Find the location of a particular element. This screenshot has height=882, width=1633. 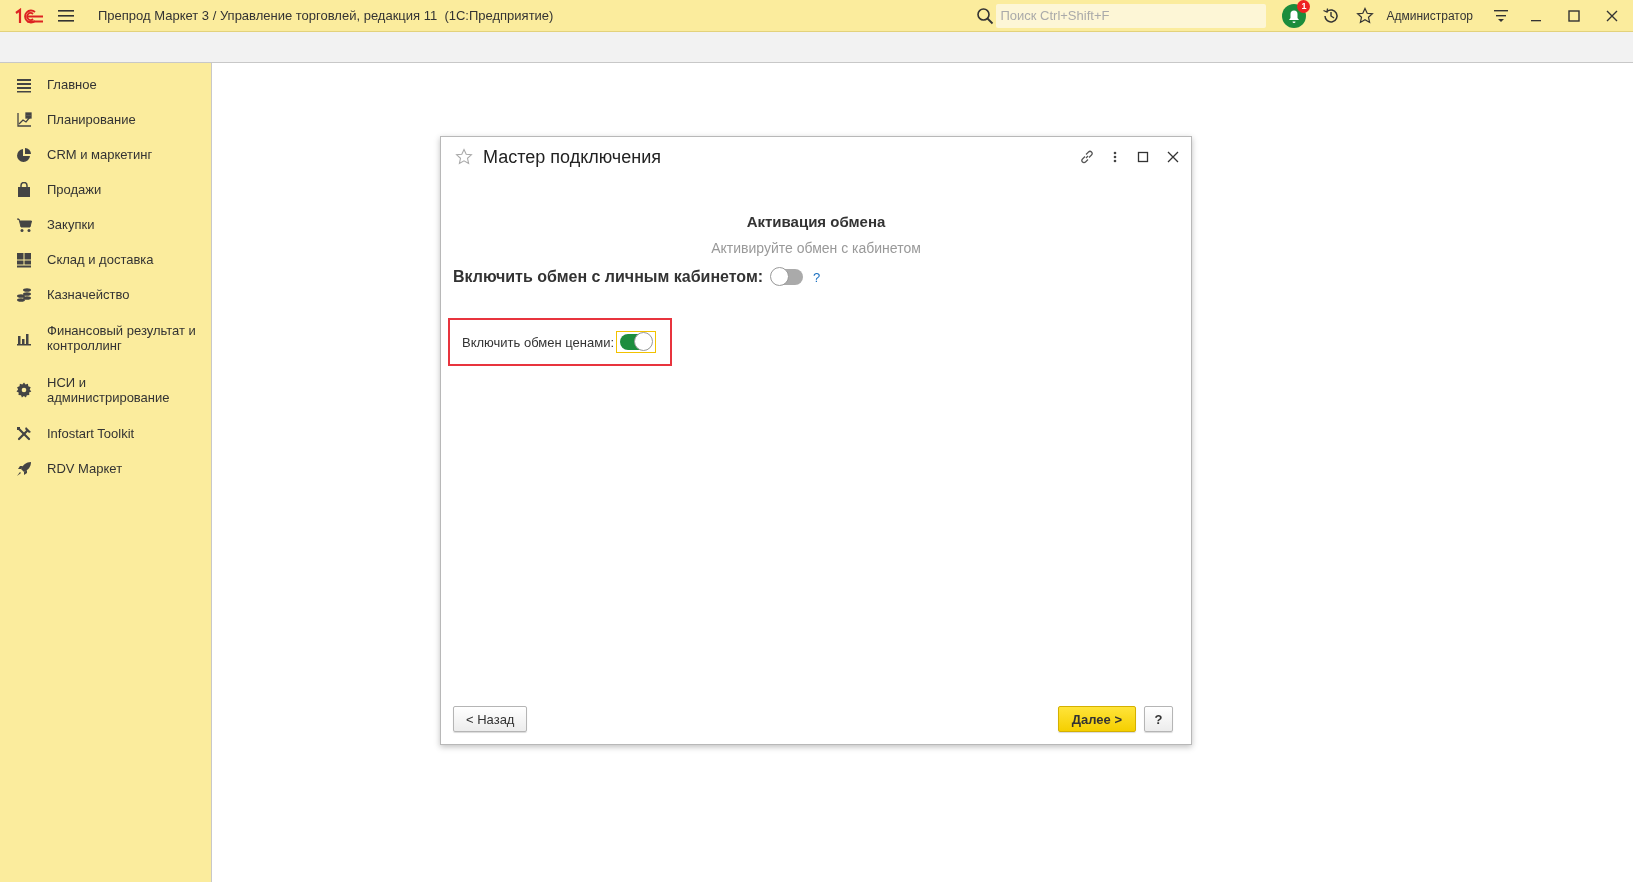

sidebar-item: Главное is located at coordinates (105, 84).